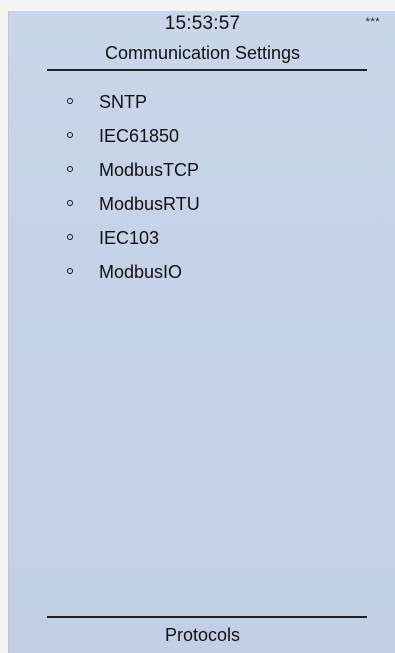 The height and width of the screenshot is (653, 395). I want to click on menu-item-label: ModbusIO, so click(141, 272).